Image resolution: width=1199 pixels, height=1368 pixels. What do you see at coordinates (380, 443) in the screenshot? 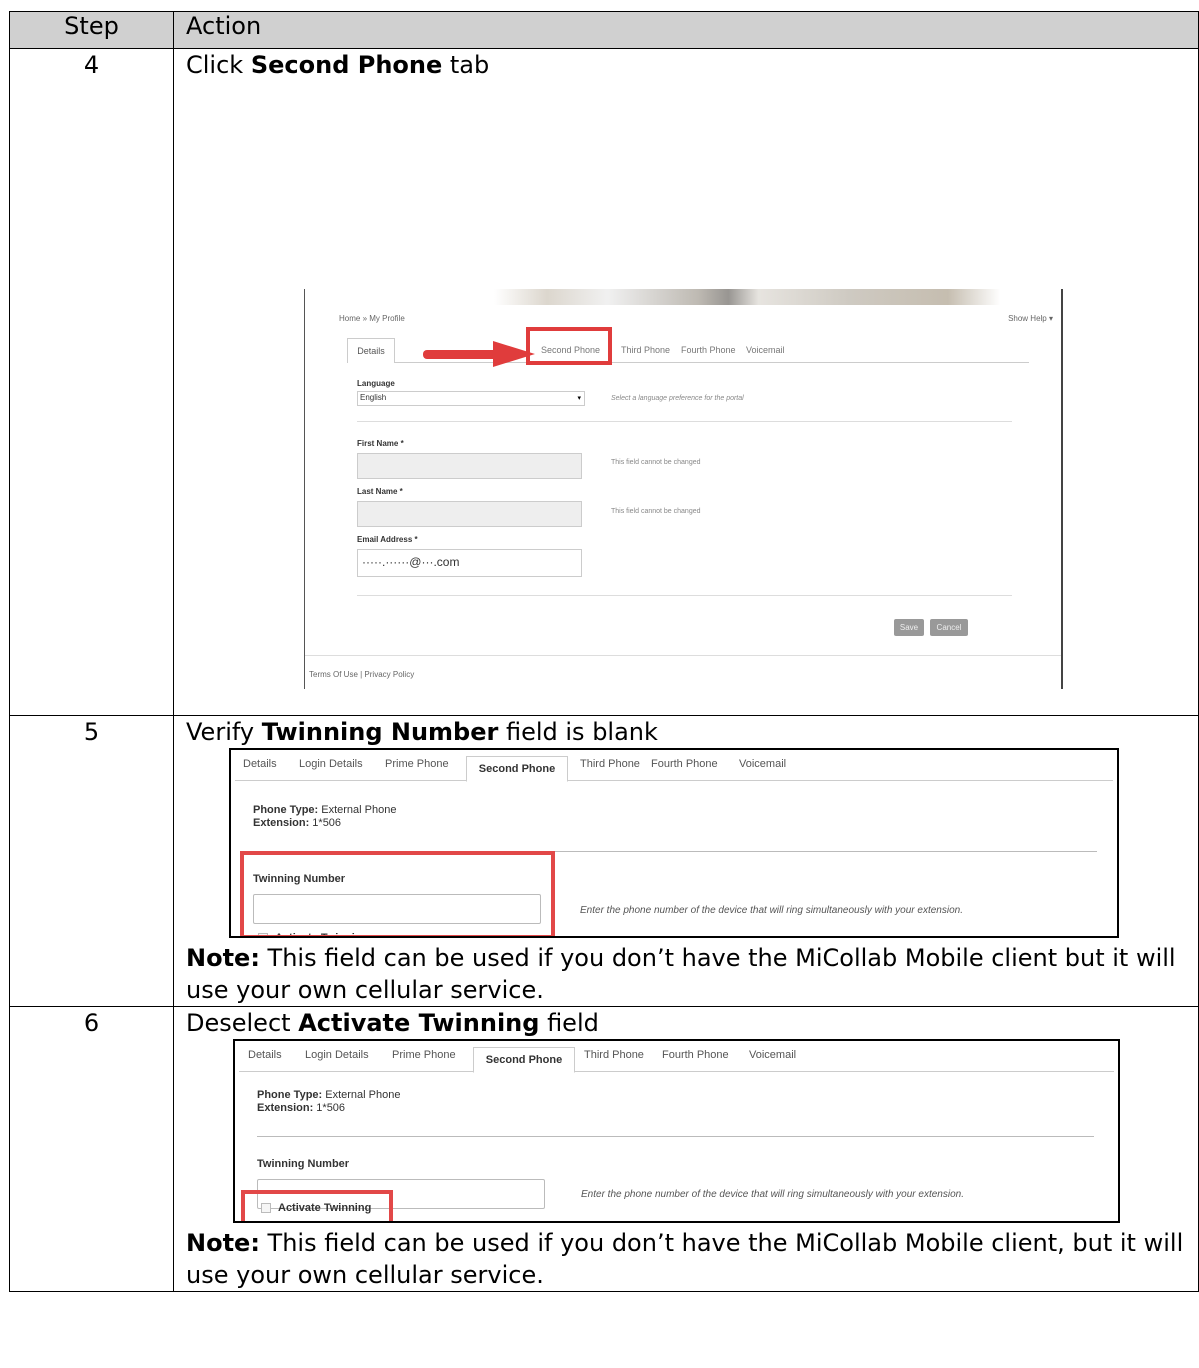
I see `first-name-label: First Name *` at bounding box center [380, 443].